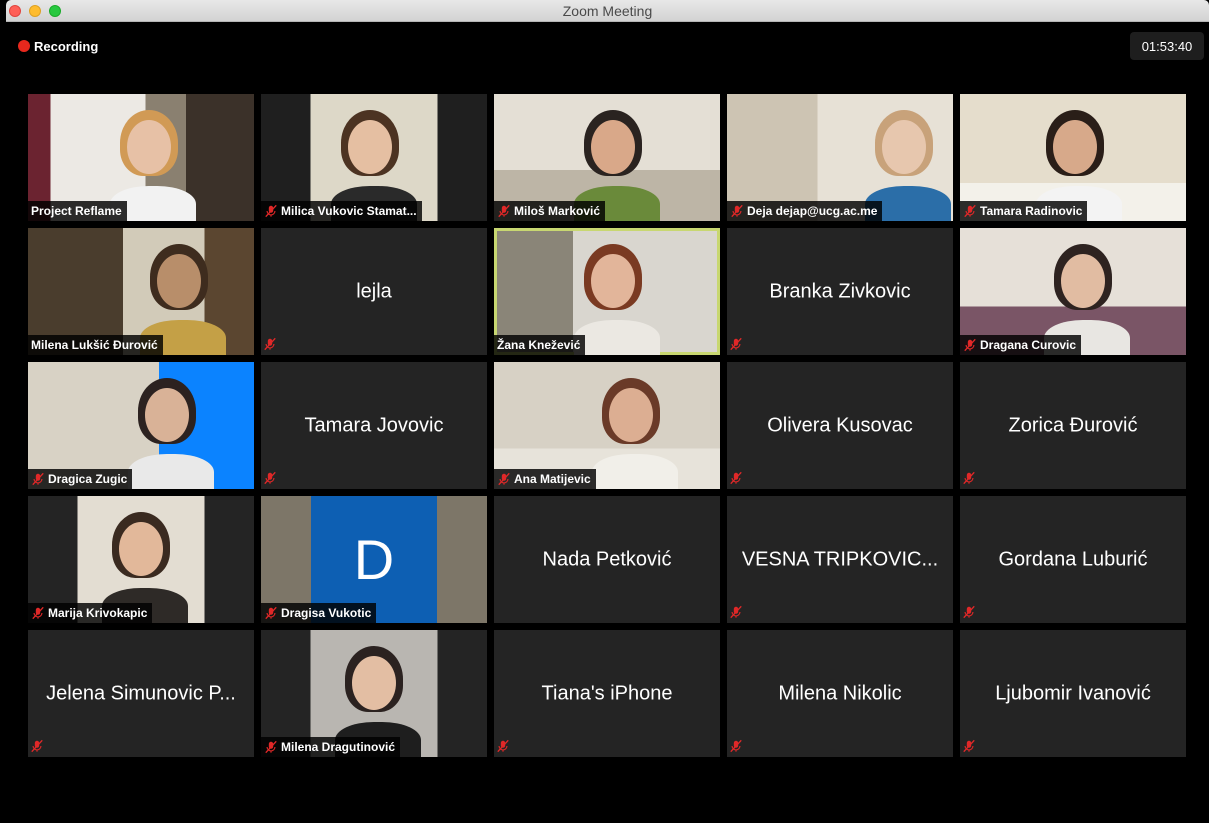 The height and width of the screenshot is (823, 1209). I want to click on participant-tile: Dragica Zugic, so click(141, 425).